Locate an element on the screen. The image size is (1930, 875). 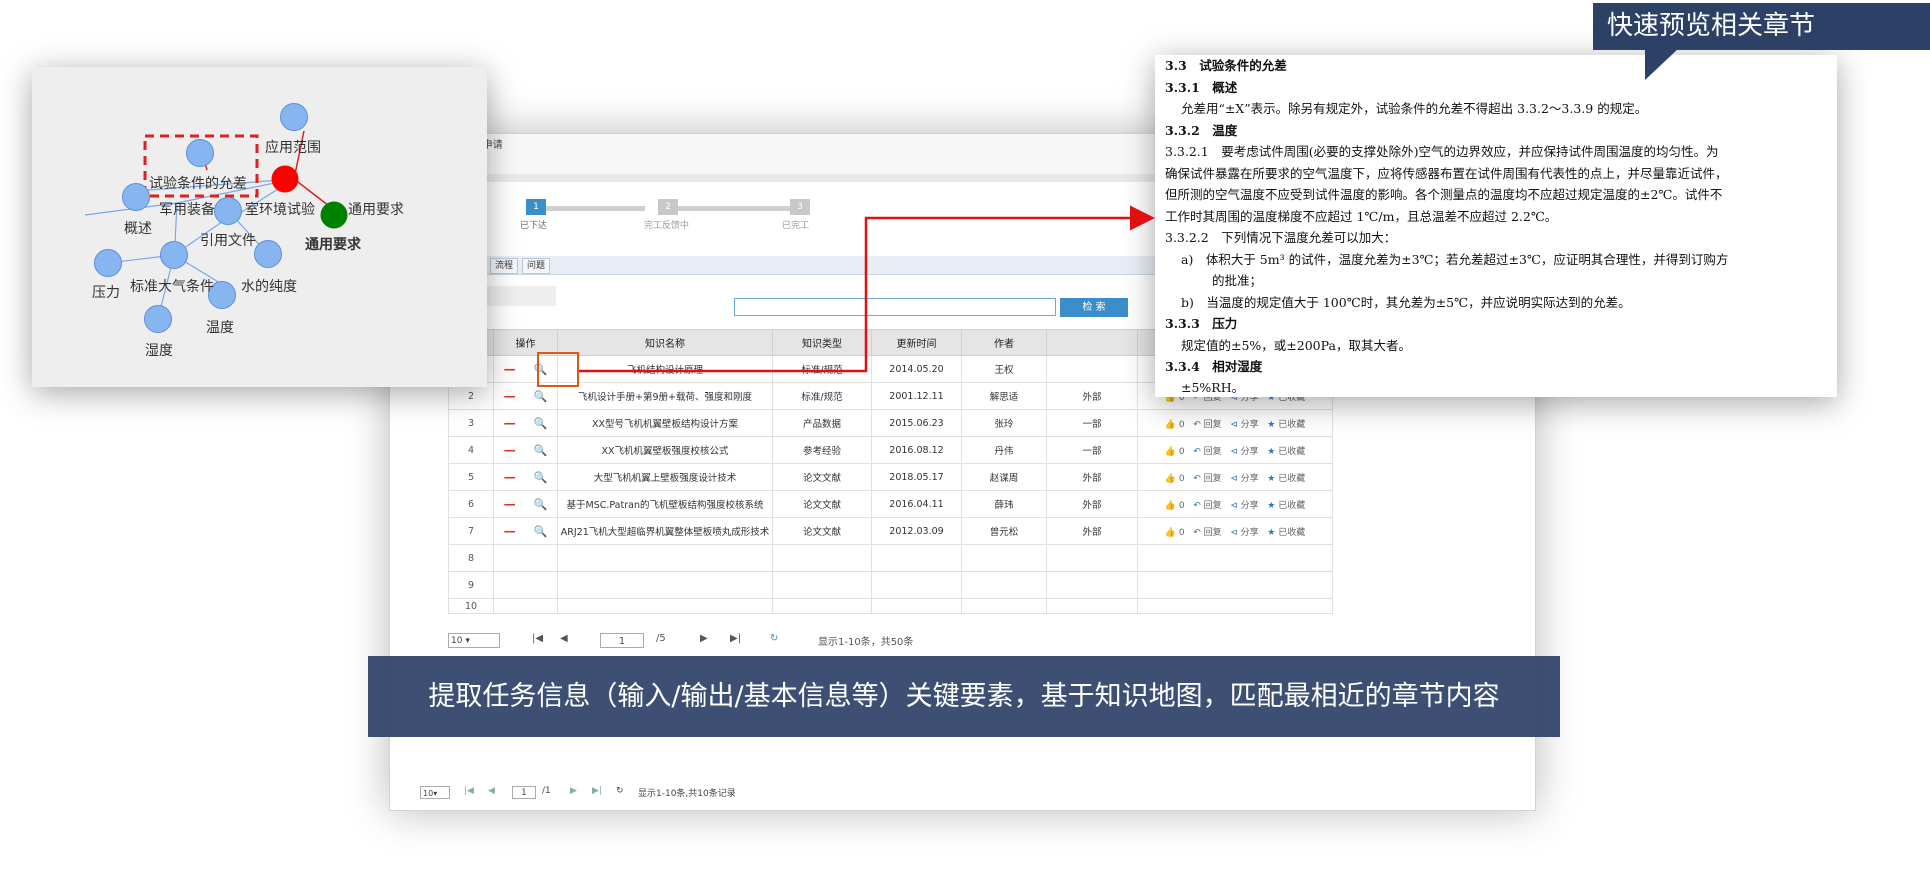
row-date: 2014.05.20 is located at coordinates (916, 369).